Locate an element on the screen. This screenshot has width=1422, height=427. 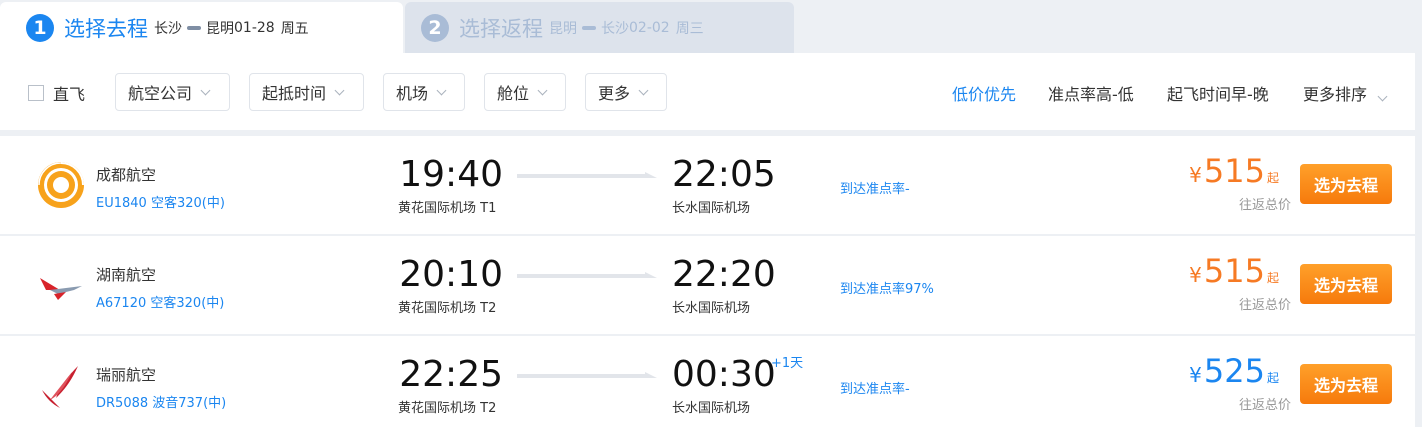
route-date: 02-02 is located at coordinates (649, 27).